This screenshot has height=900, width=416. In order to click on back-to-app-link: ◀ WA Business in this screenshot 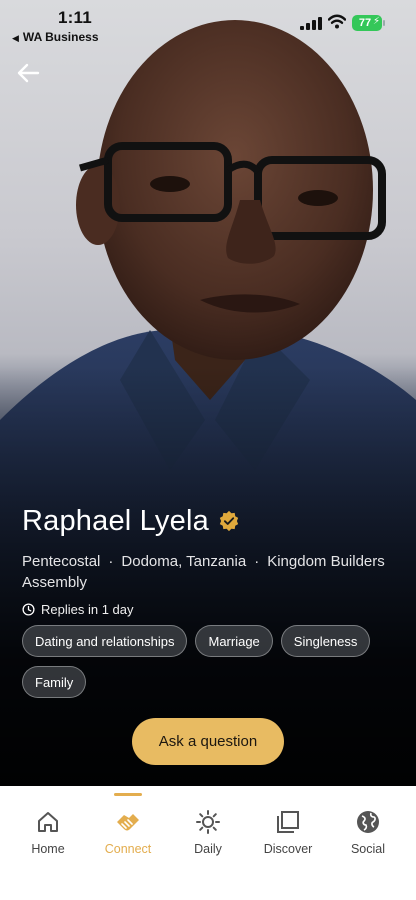, I will do `click(55, 37)`.